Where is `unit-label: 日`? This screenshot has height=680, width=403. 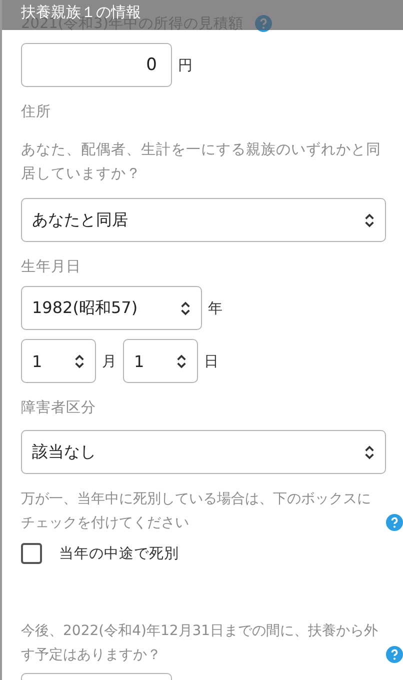 unit-label: 日 is located at coordinates (211, 361).